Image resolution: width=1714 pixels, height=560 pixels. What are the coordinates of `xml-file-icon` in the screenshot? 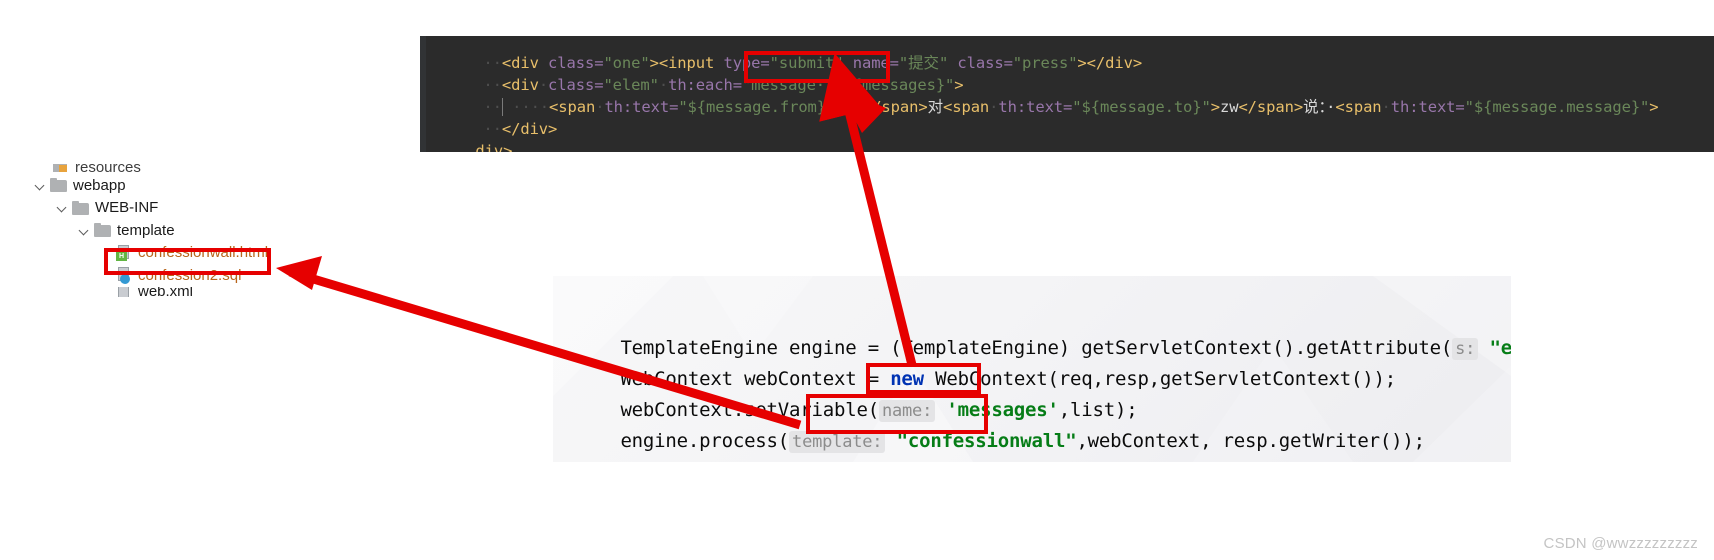 It's located at (124, 291).